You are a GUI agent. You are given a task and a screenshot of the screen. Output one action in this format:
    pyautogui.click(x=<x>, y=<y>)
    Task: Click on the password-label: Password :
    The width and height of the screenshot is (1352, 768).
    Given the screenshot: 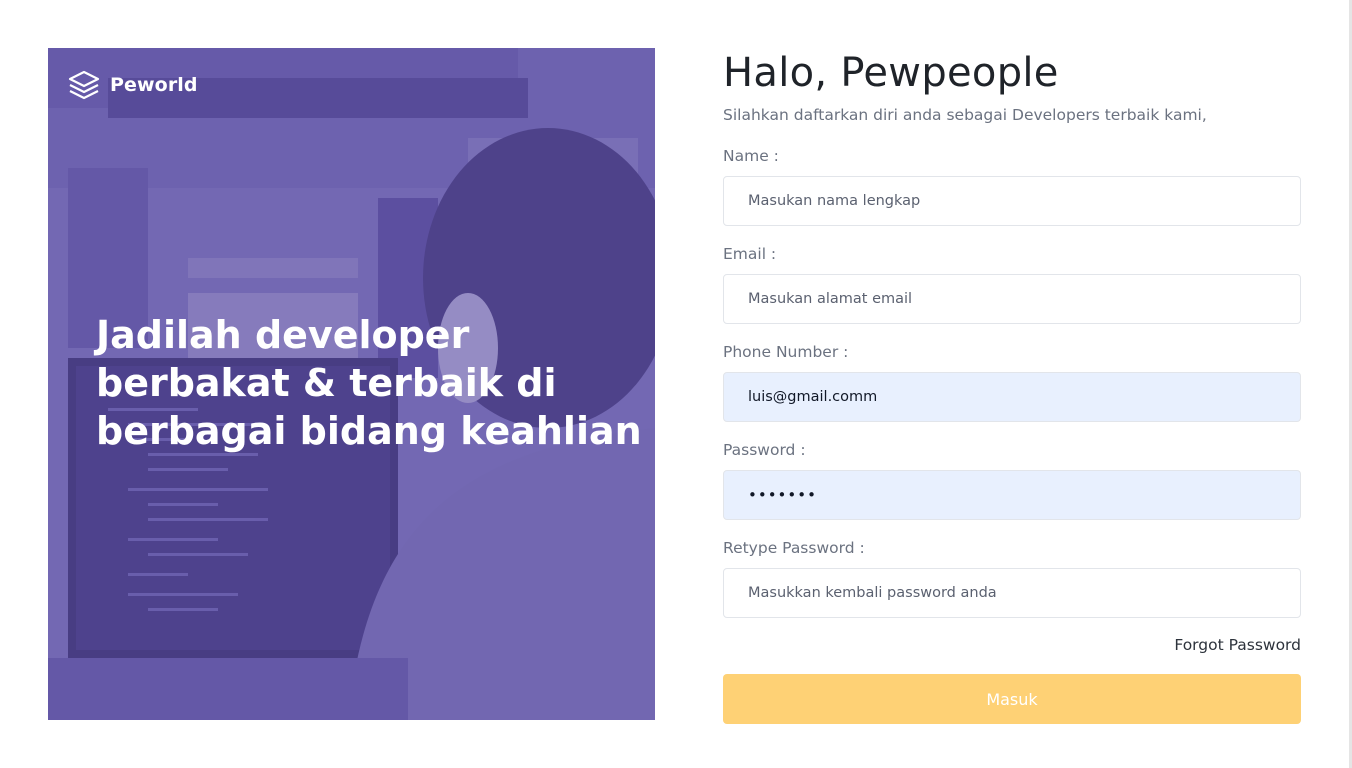 What is the action you would take?
    pyautogui.click(x=764, y=450)
    